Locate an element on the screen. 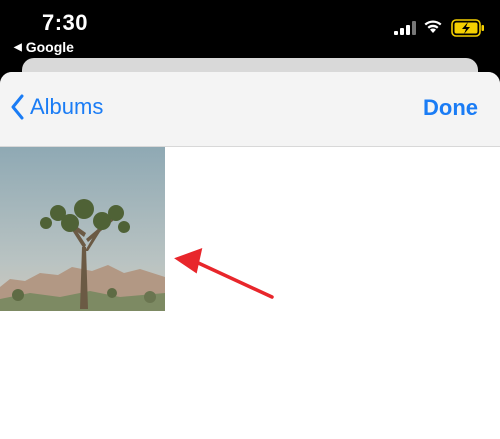  back-to-app-label: Google is located at coordinates (49, 47).